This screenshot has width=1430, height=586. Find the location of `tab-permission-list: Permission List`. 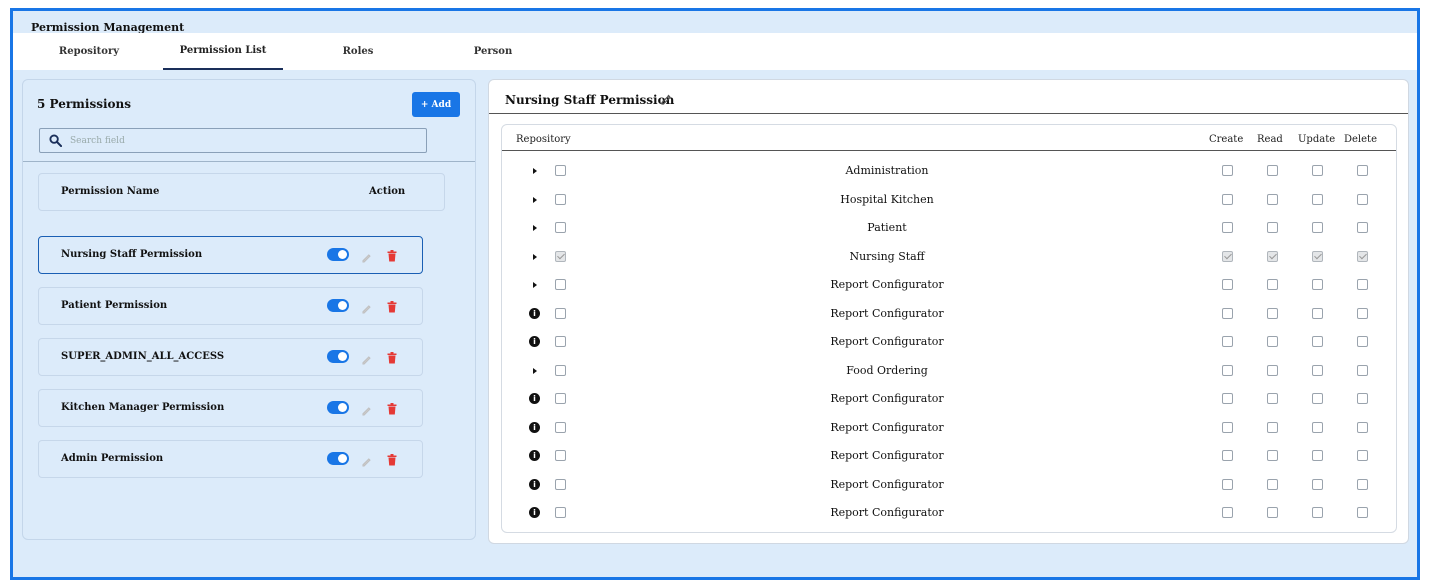

tab-permission-list: Permission List is located at coordinates (223, 51).